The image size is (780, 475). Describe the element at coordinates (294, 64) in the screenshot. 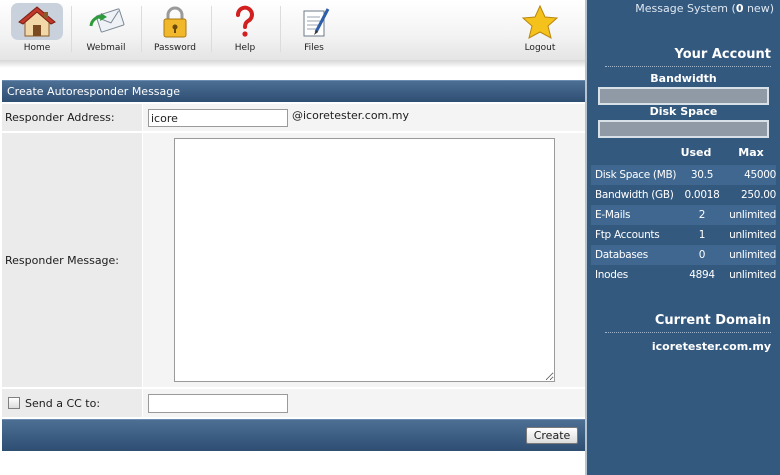

I see `toolbar-shadow` at that location.